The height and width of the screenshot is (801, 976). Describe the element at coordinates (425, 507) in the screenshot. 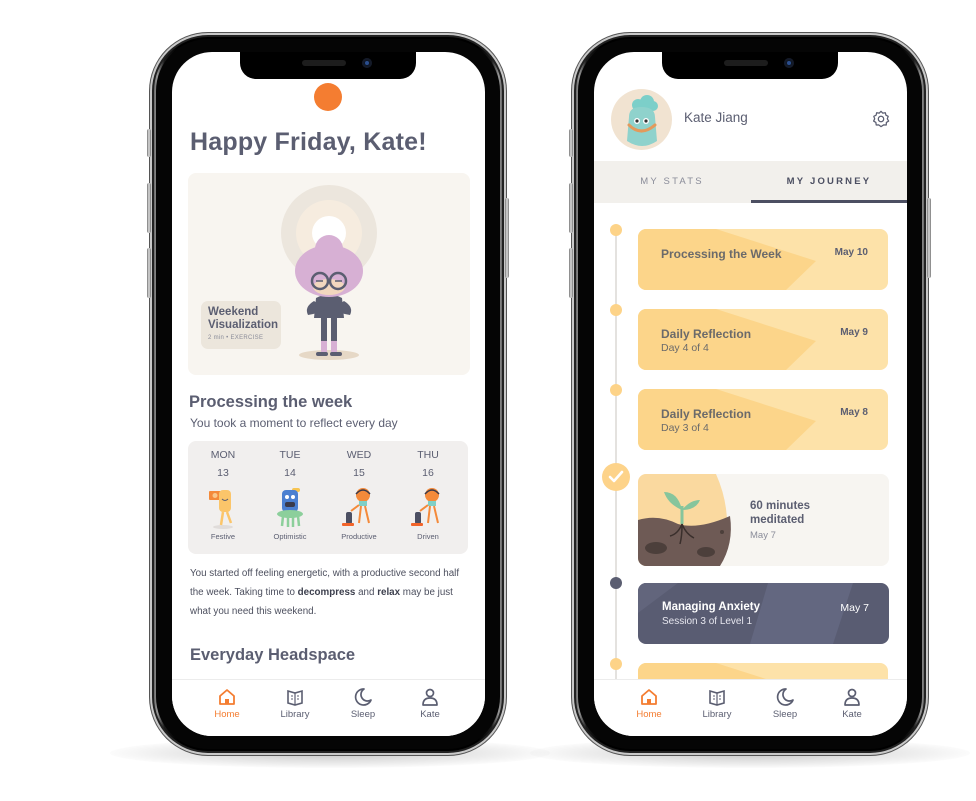

I see `driven-character-icon` at that location.